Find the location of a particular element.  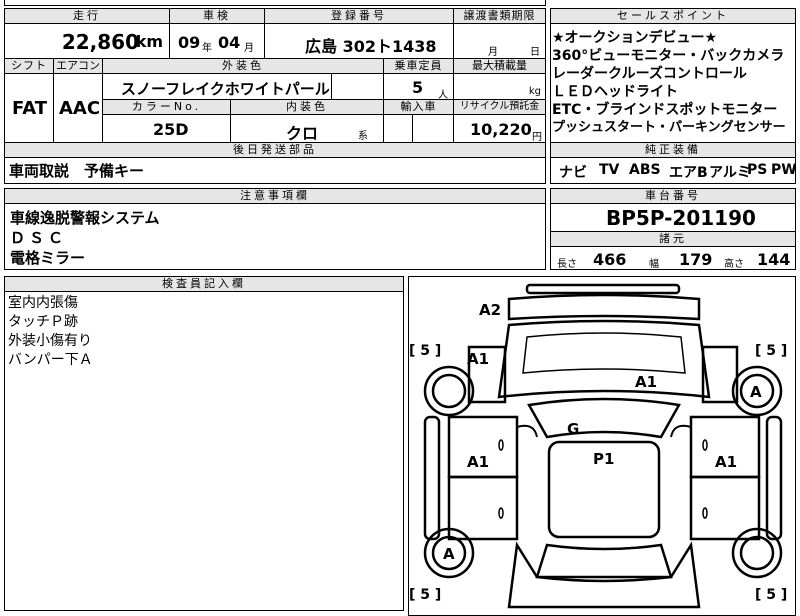

capacity-header: 乗車定員 is located at coordinates (418, 66).